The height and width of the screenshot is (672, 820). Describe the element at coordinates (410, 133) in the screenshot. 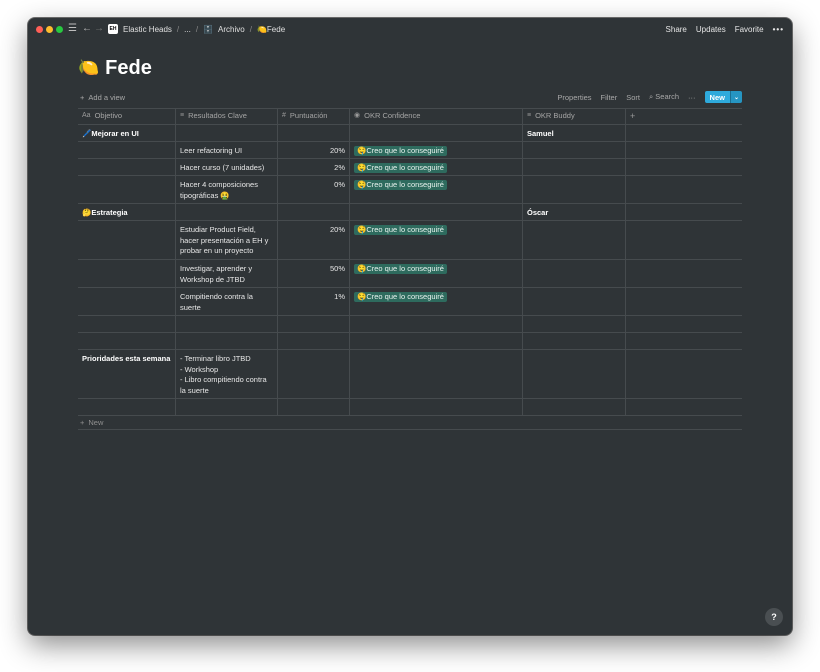

I see `table-row: 🖊️Mejorar en UI Samuel` at that location.